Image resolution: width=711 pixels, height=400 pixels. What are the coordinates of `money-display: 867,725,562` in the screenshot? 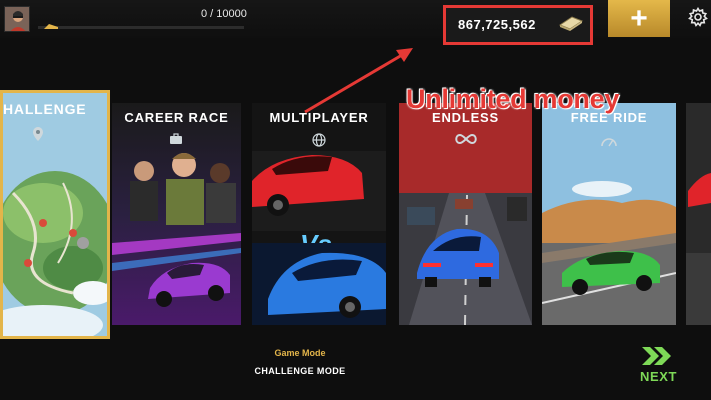 It's located at (518, 25).